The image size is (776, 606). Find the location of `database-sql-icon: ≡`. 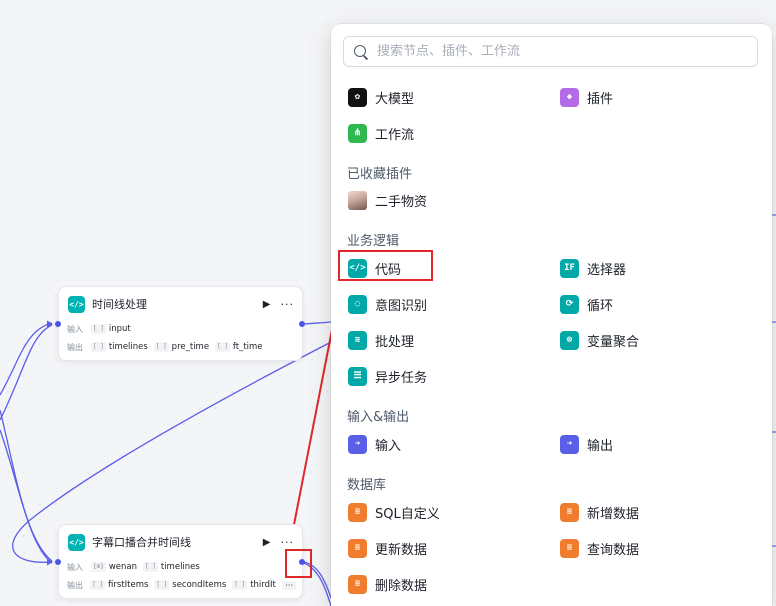

database-sql-icon: ≡ is located at coordinates (357, 512).